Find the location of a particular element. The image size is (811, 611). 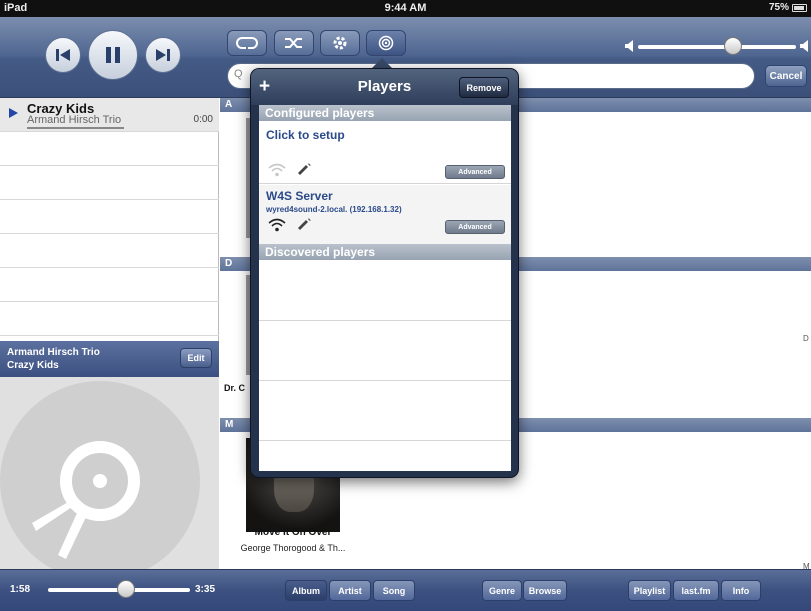

track-progress-bar is located at coordinates (75, 128).